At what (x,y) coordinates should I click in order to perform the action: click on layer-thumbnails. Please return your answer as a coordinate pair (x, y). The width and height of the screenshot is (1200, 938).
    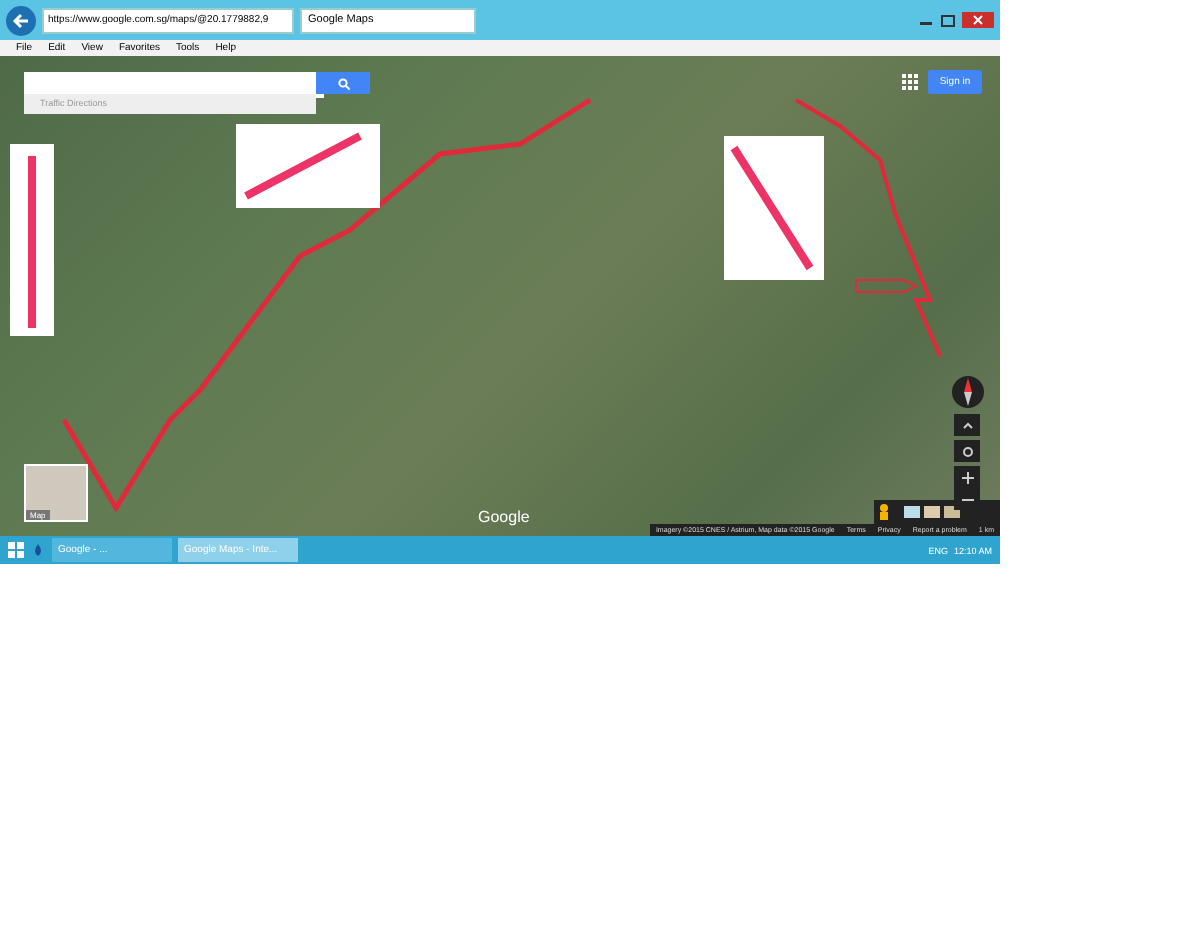
    Looking at the image, I should click on (947, 512).